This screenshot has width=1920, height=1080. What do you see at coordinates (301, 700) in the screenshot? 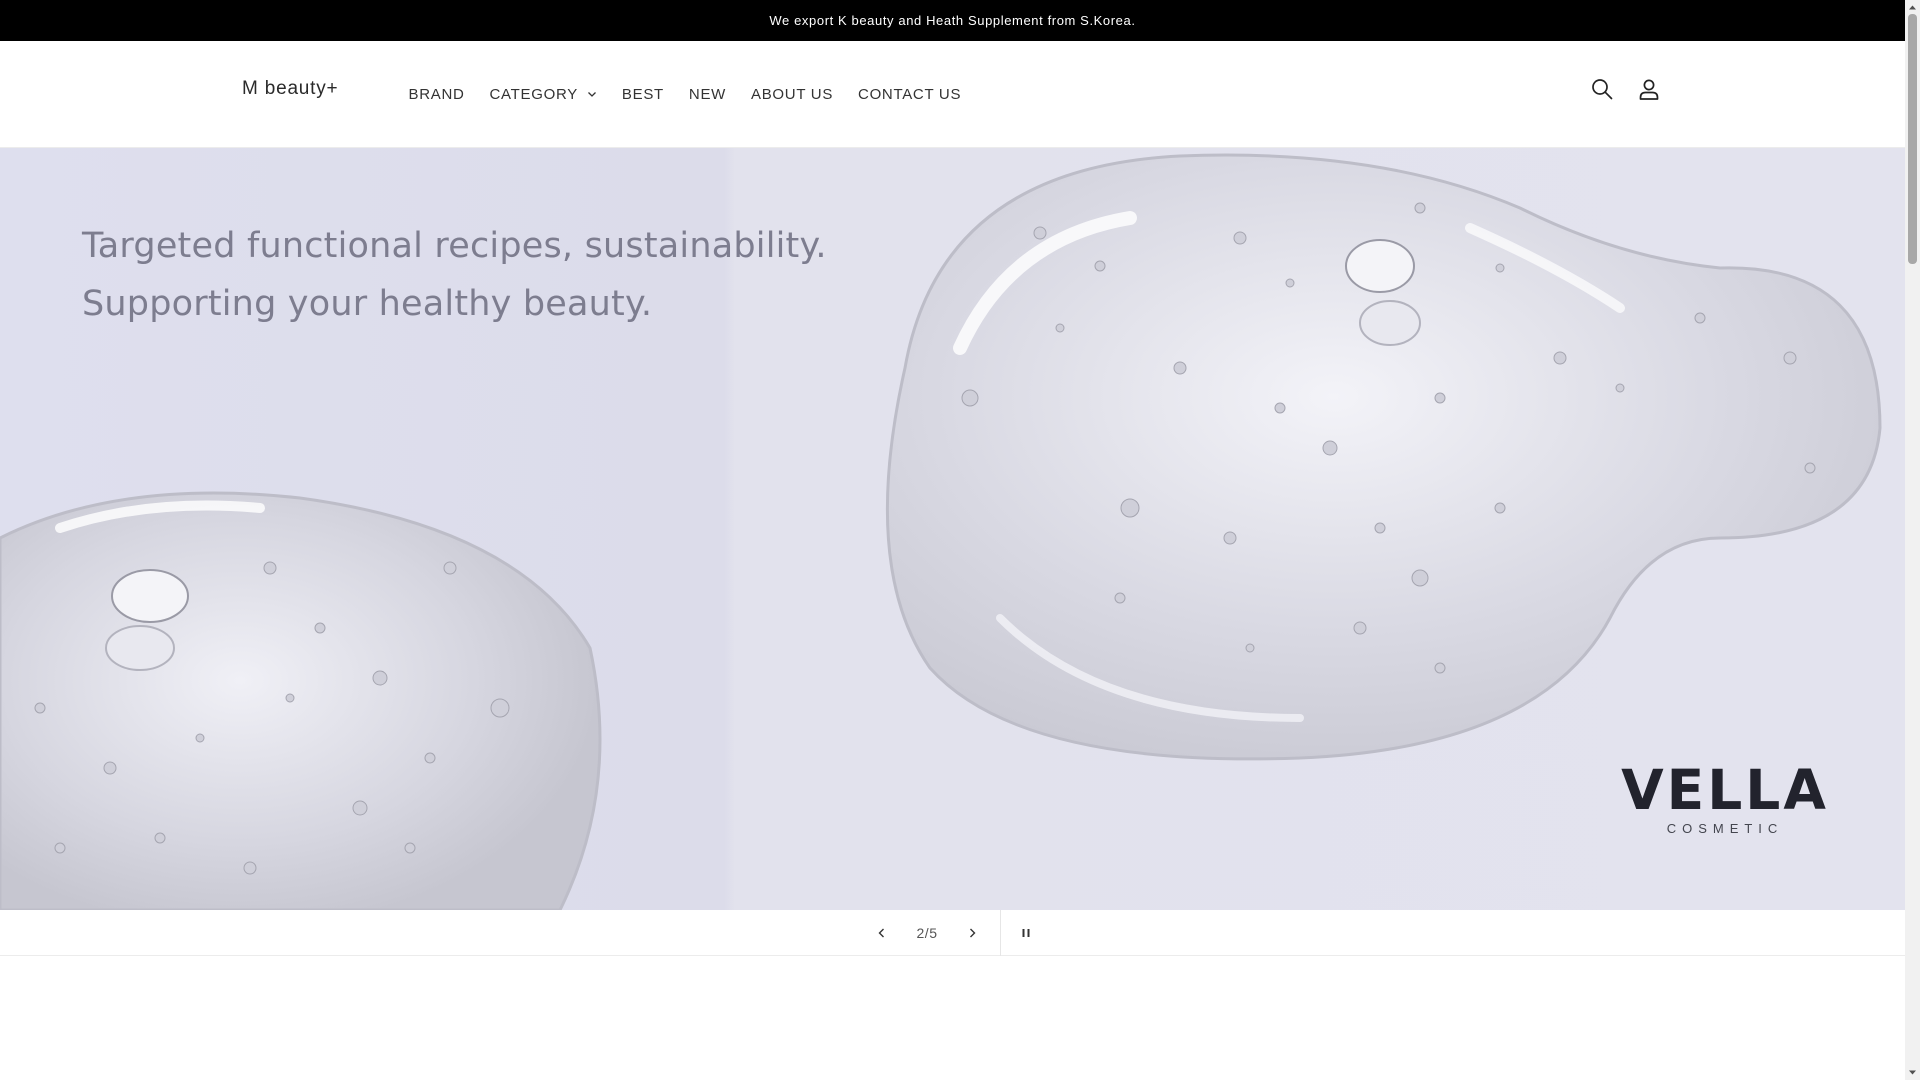
I see `small-gel-droplet` at bounding box center [301, 700].